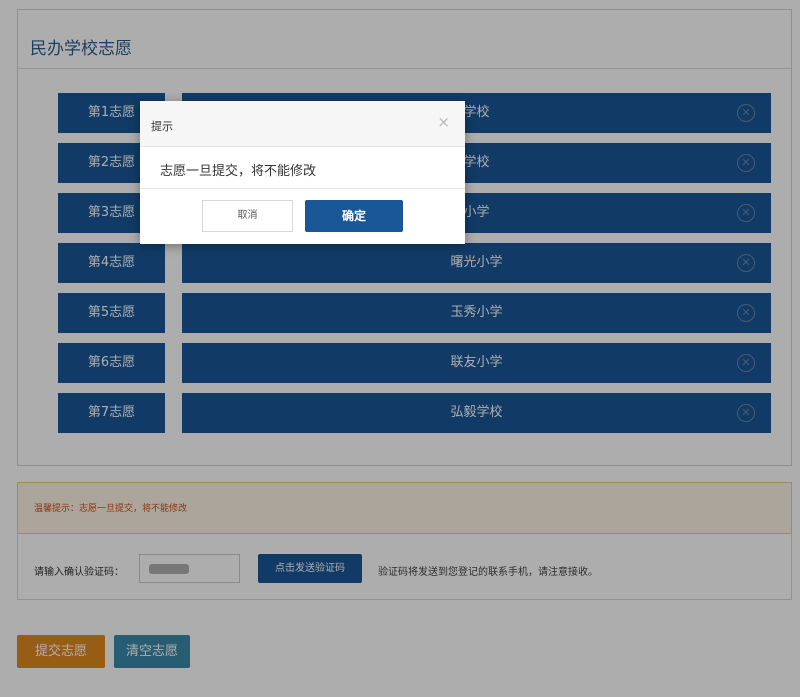  Describe the element at coordinates (354, 216) in the screenshot. I see `confirm-button: 确定` at that location.